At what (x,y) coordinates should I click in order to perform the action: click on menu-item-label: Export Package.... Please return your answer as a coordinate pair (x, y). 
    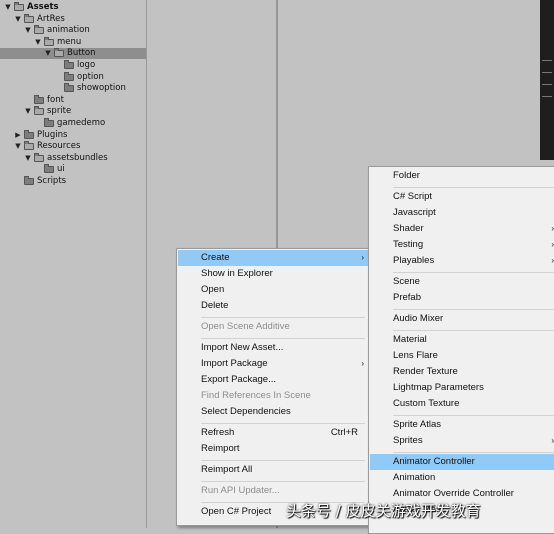
    Looking at the image, I should click on (238, 379).